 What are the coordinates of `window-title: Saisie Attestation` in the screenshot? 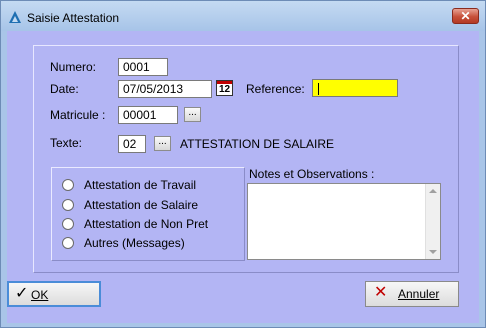 It's located at (73, 18).